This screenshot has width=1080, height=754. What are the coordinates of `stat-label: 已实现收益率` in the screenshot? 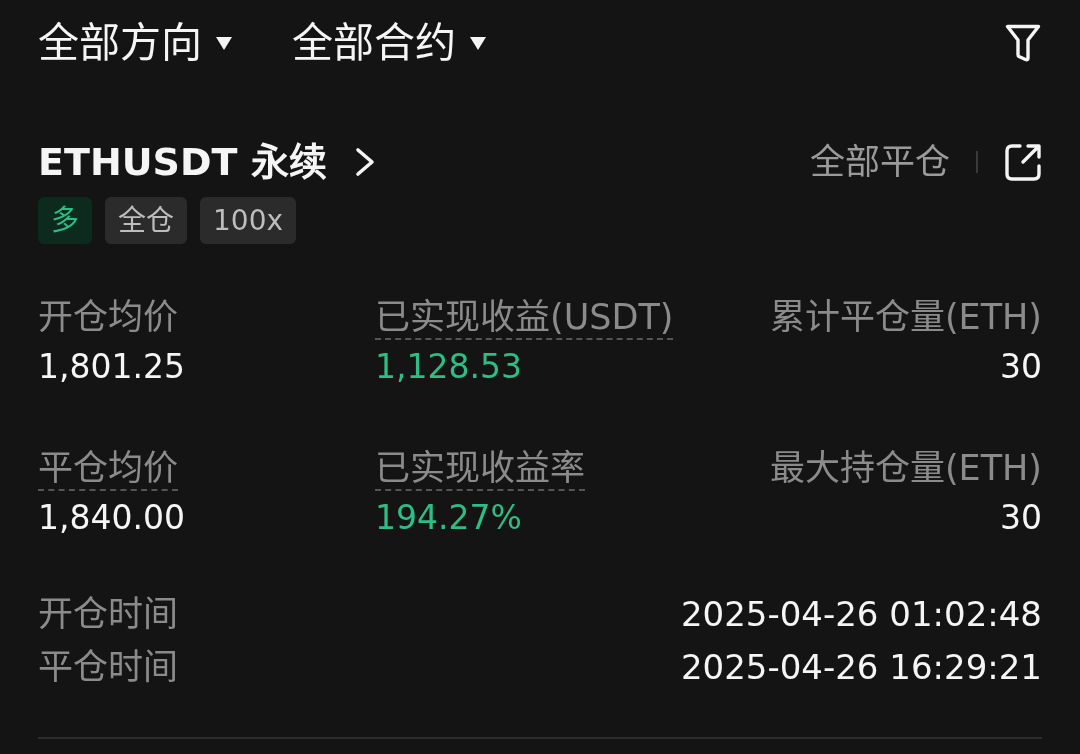 It's located at (480, 469).